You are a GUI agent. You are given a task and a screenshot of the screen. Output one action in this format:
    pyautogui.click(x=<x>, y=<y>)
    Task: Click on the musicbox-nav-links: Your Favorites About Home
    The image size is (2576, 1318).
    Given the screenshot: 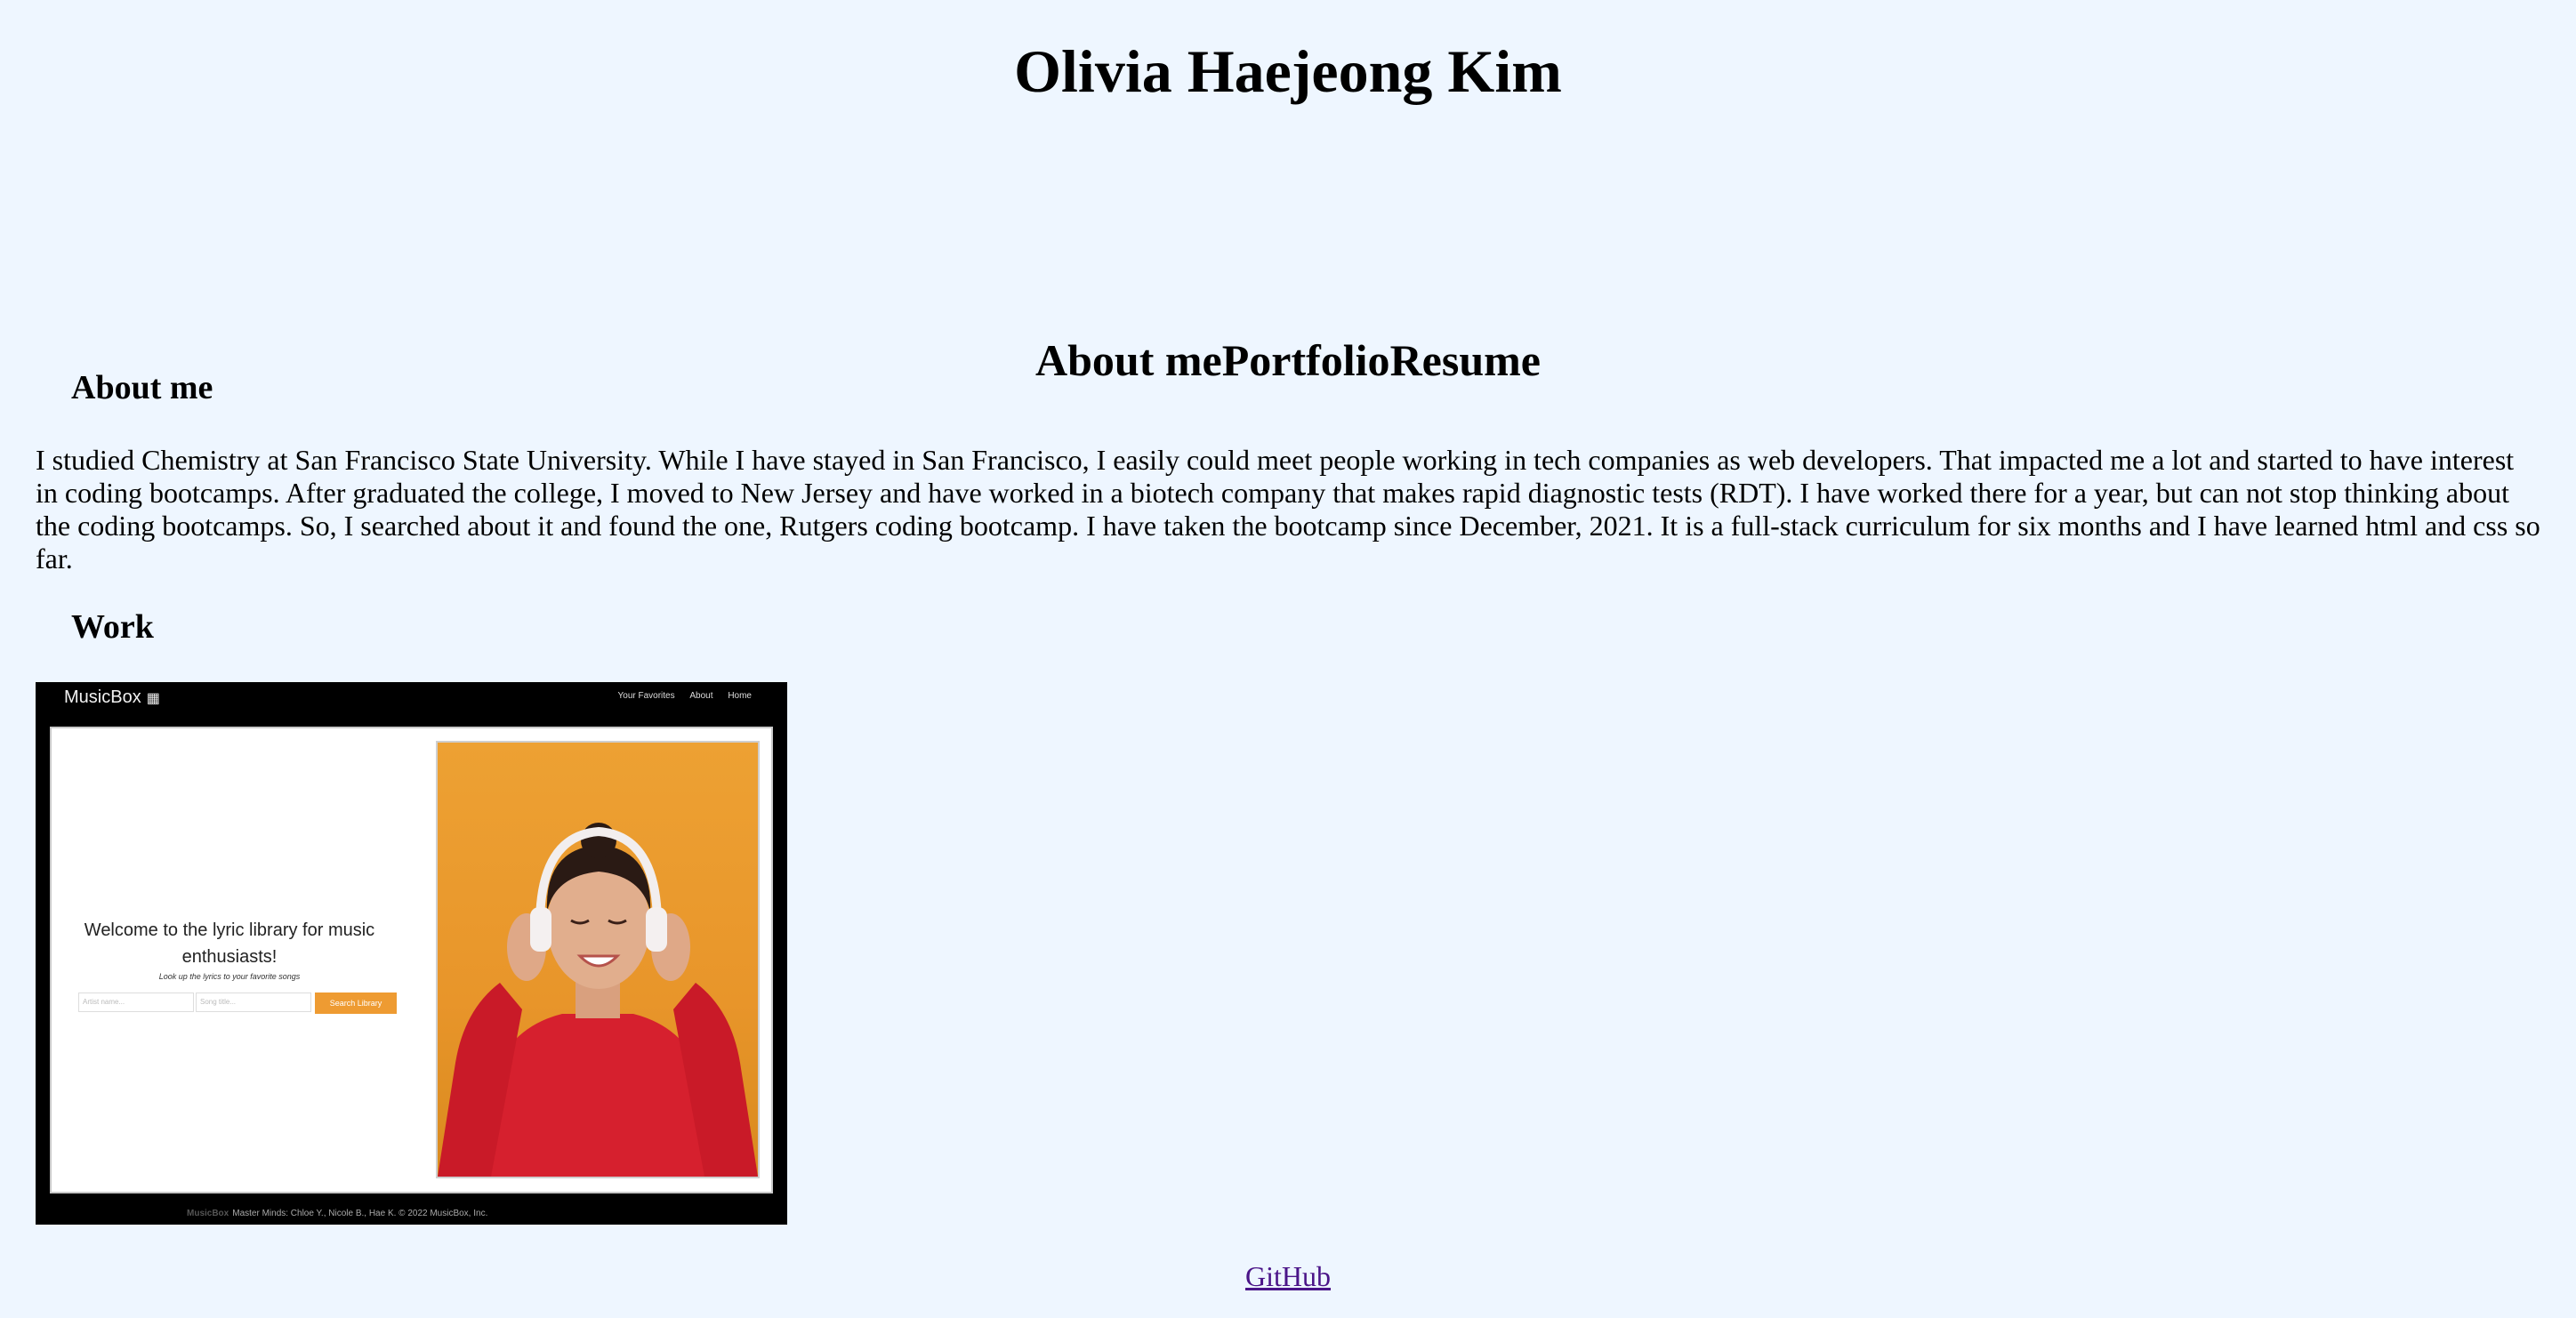 What is the action you would take?
    pyautogui.click(x=679, y=696)
    